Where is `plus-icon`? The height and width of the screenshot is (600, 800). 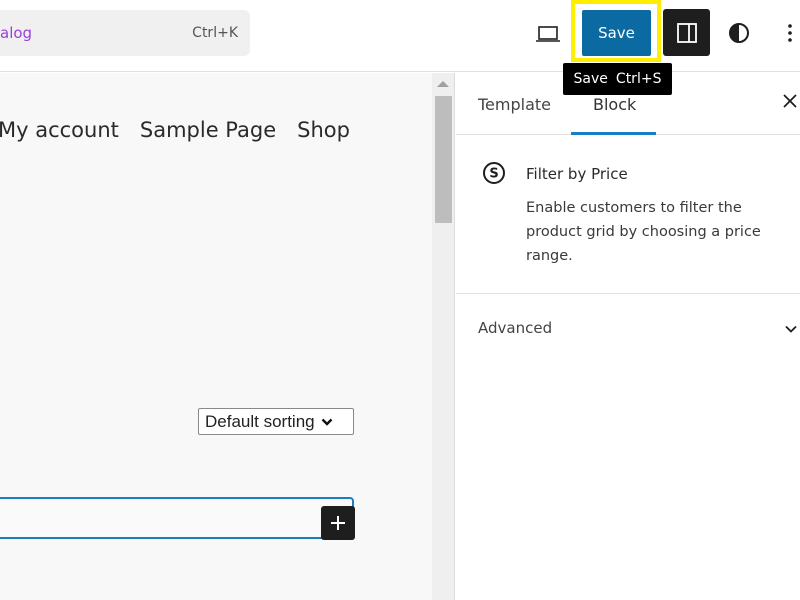
plus-icon is located at coordinates (338, 523).